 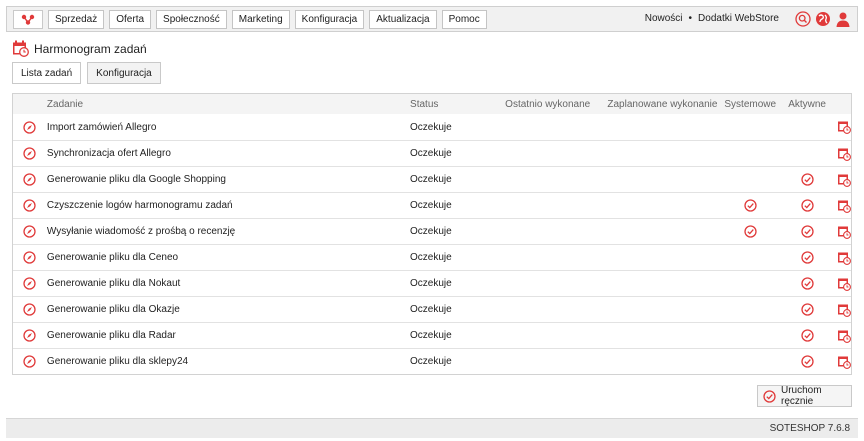 I want to click on soteshop-logo-button, so click(x=28, y=19).